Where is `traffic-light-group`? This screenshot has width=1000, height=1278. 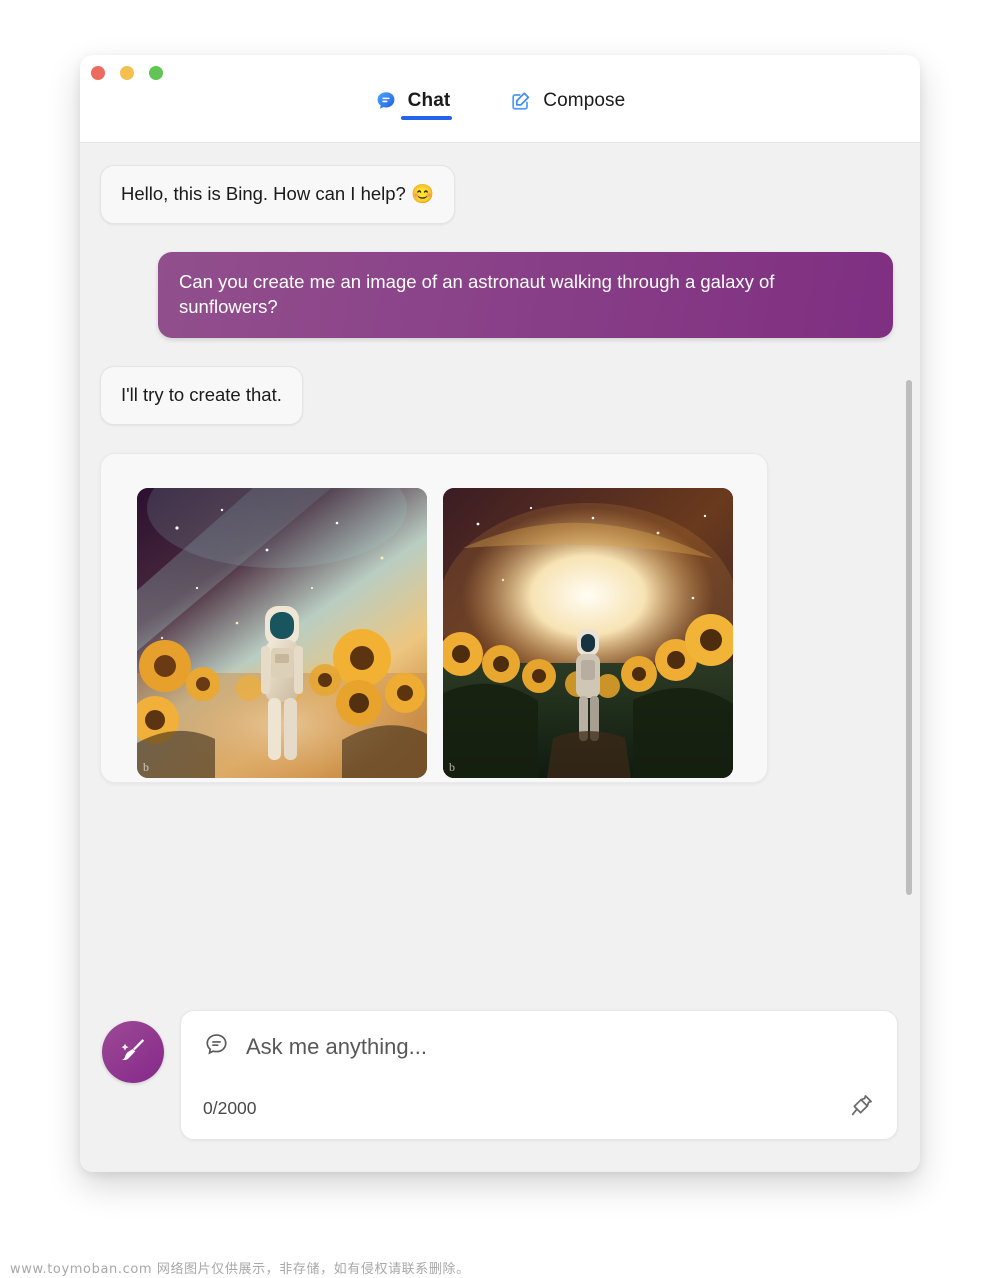
traffic-light-group is located at coordinates (127, 73).